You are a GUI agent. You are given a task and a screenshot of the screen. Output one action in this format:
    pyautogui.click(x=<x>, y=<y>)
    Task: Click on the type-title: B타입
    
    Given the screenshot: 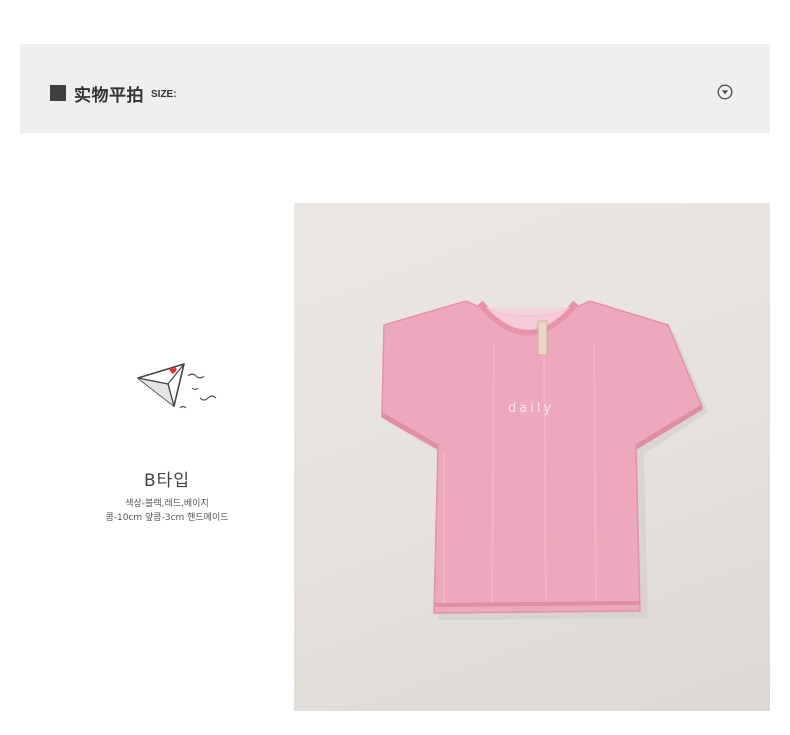 What is the action you would take?
    pyautogui.click(x=167, y=481)
    